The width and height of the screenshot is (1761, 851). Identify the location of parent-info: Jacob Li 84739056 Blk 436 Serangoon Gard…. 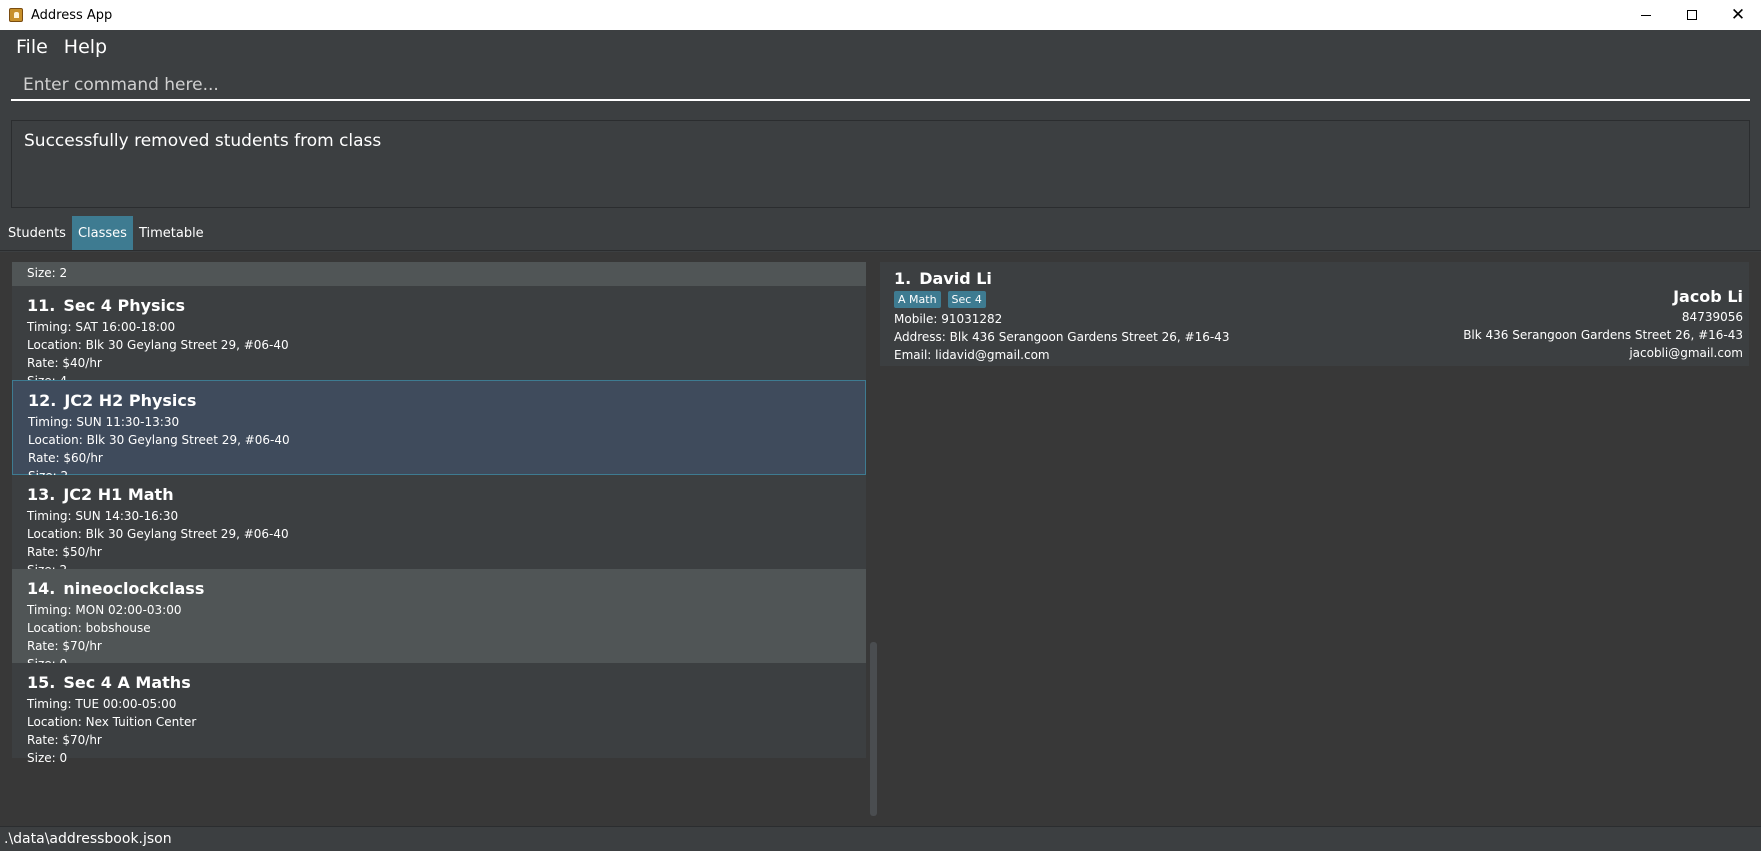
(1603, 324).